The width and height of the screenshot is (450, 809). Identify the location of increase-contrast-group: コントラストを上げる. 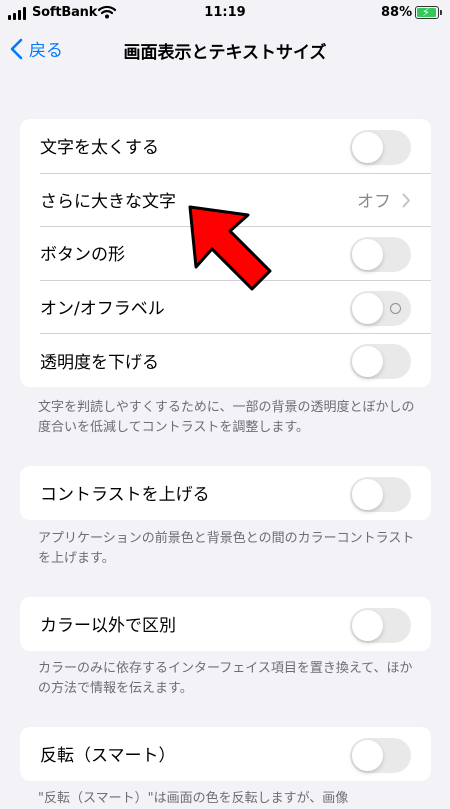
(225, 493).